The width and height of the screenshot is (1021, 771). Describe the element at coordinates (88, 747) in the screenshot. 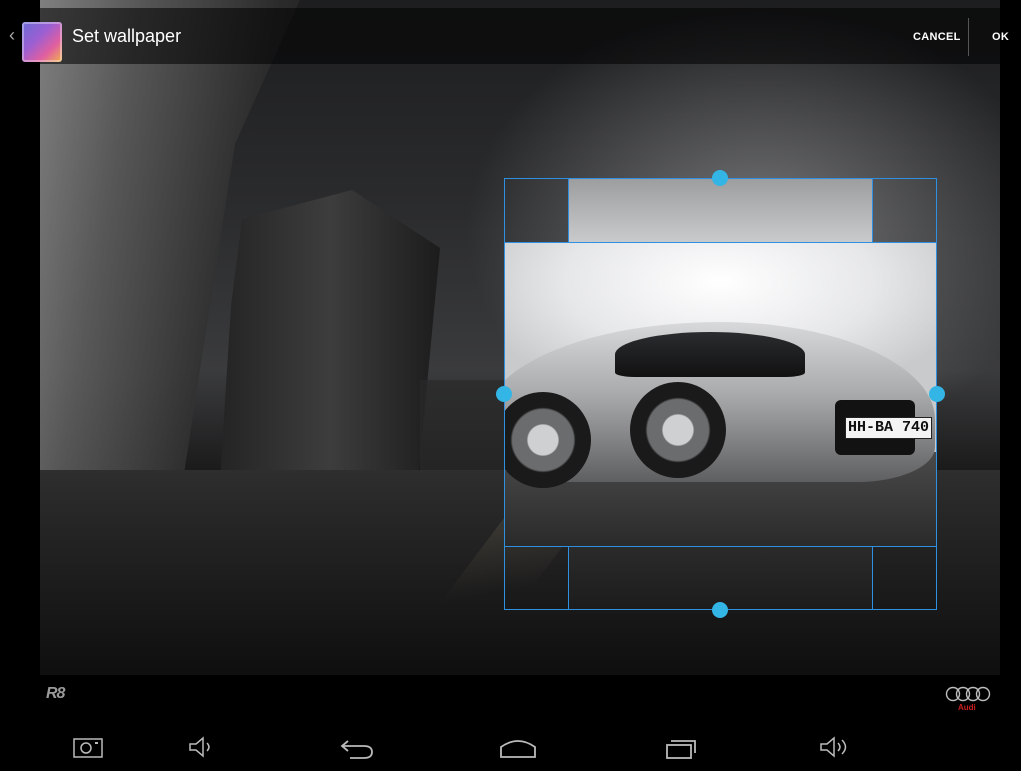

I see `camera-icon` at that location.